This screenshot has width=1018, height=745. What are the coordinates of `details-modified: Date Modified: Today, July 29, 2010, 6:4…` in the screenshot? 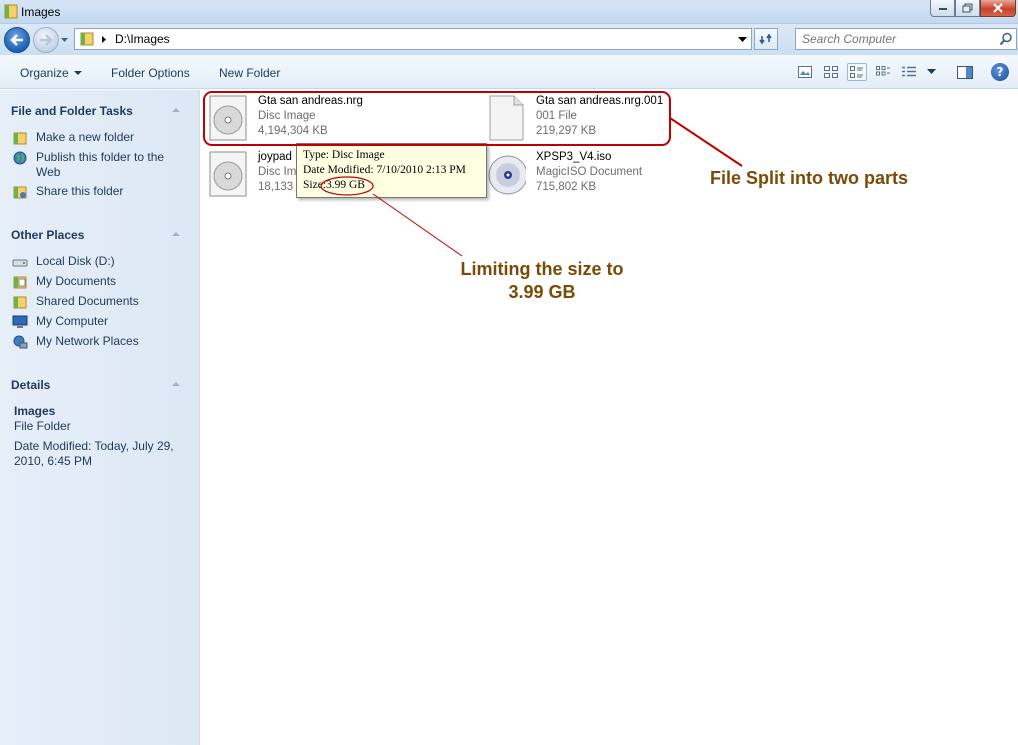 It's located at (94, 453).